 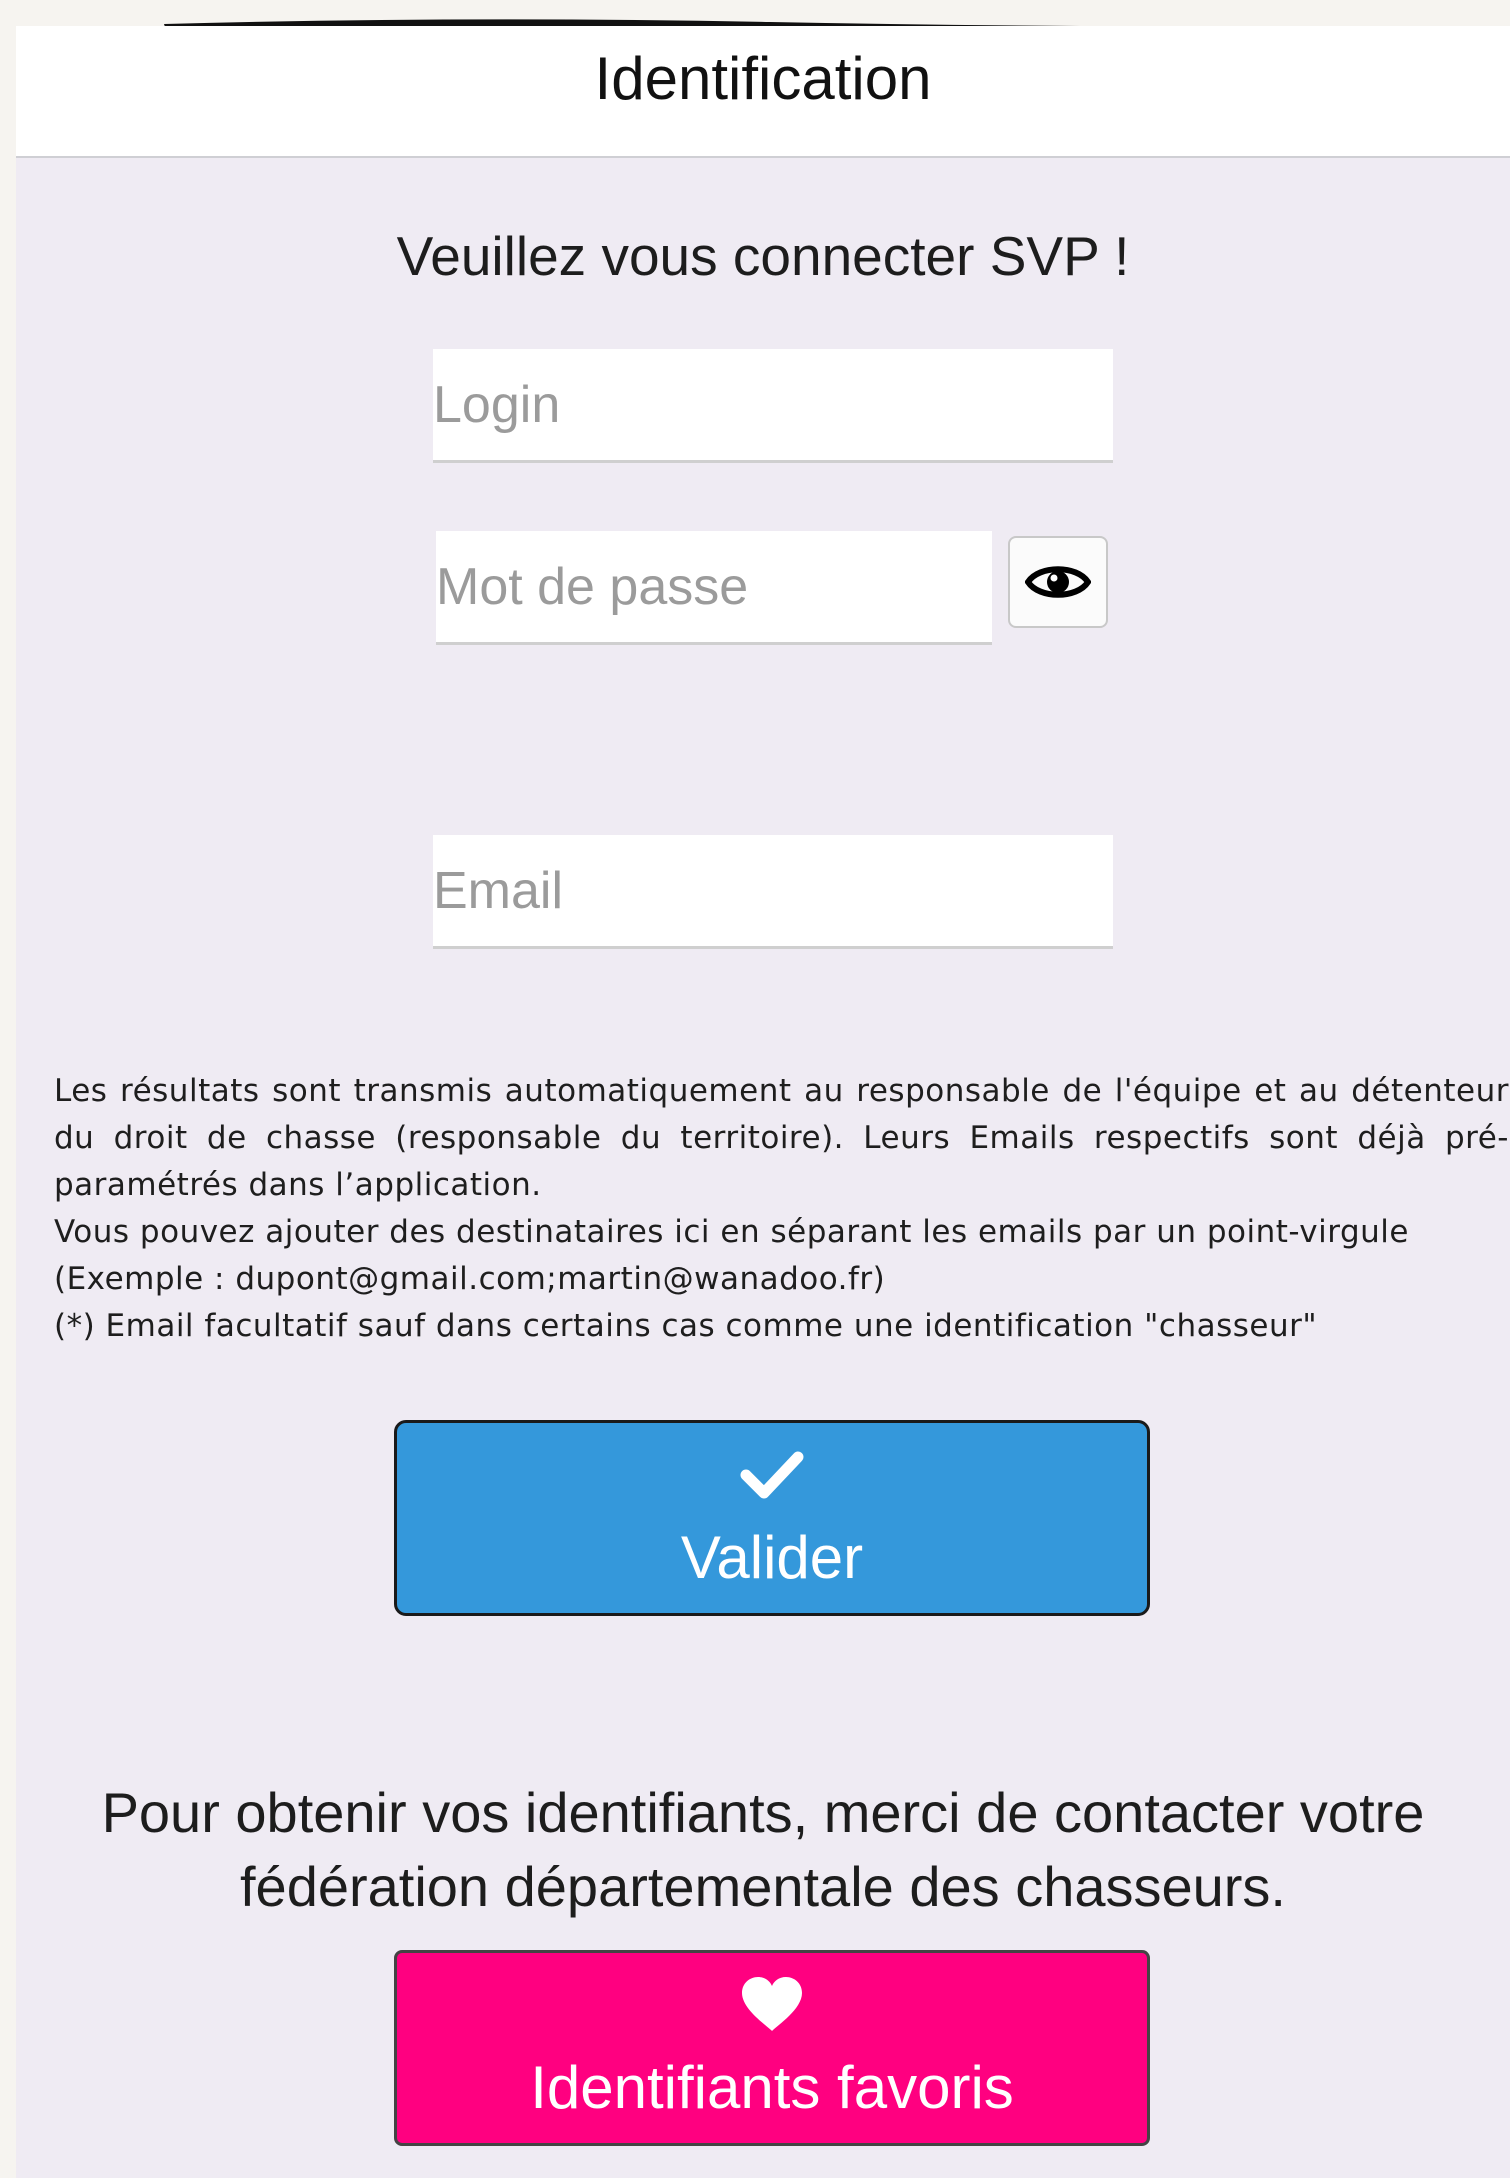 I want to click on check-icon, so click(x=772, y=1474).